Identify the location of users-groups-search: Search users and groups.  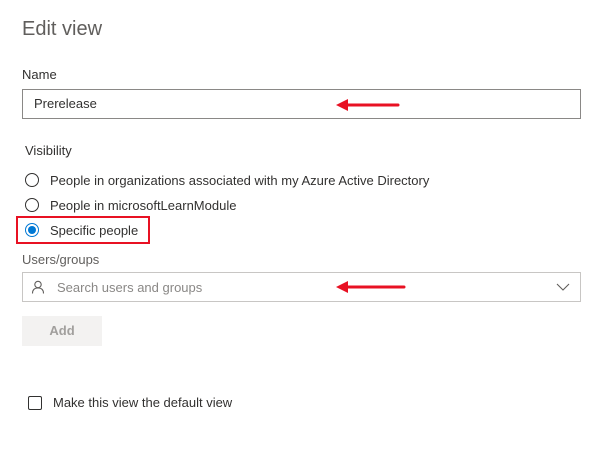
(301, 287).